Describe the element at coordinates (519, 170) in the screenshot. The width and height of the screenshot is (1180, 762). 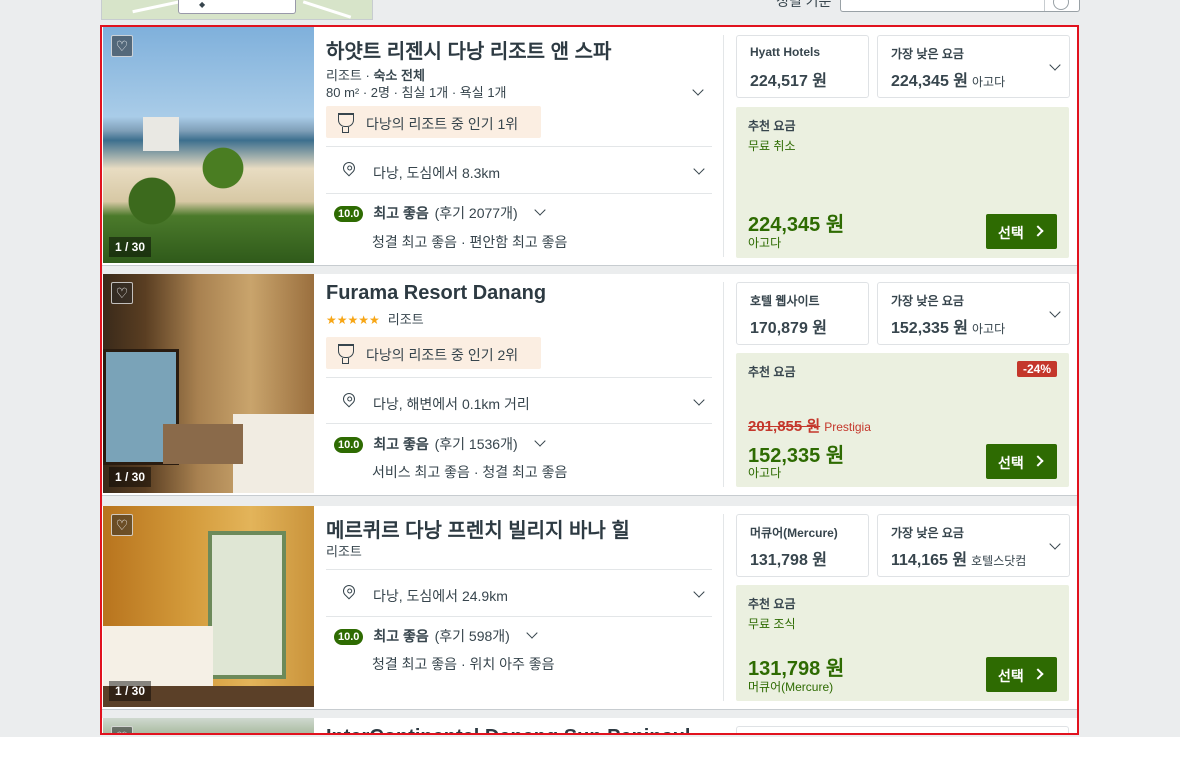
I see `location-row: 다낭, 도심에서 8.3km` at that location.